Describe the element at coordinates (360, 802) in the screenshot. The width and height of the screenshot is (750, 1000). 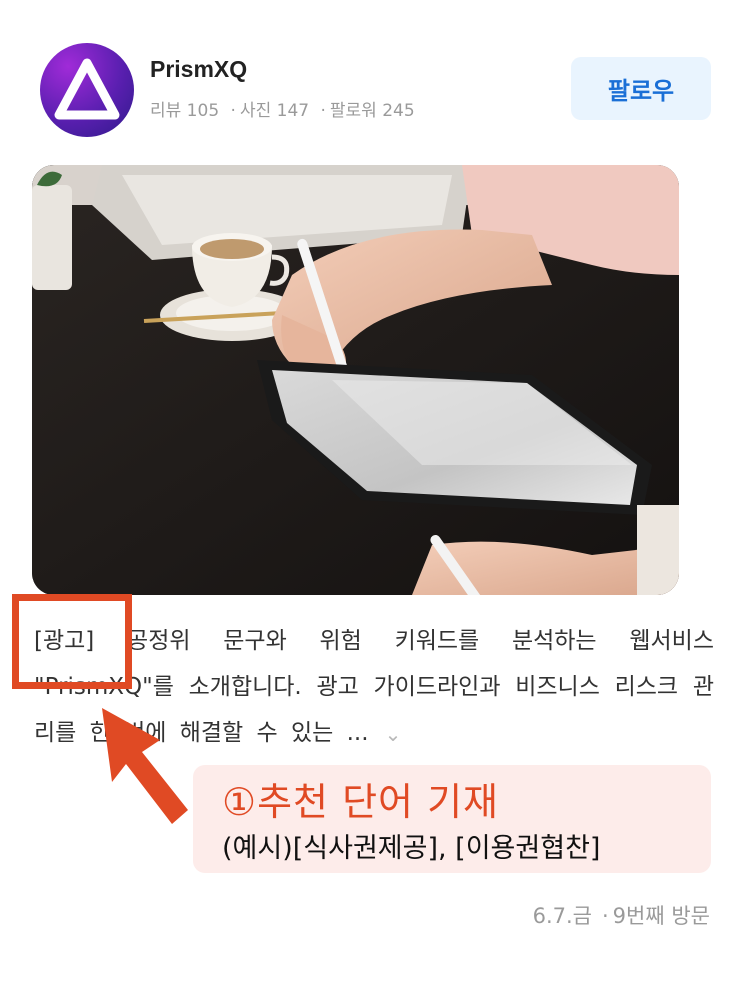
I see `annotation-title: ①추천 단어 기재` at that location.